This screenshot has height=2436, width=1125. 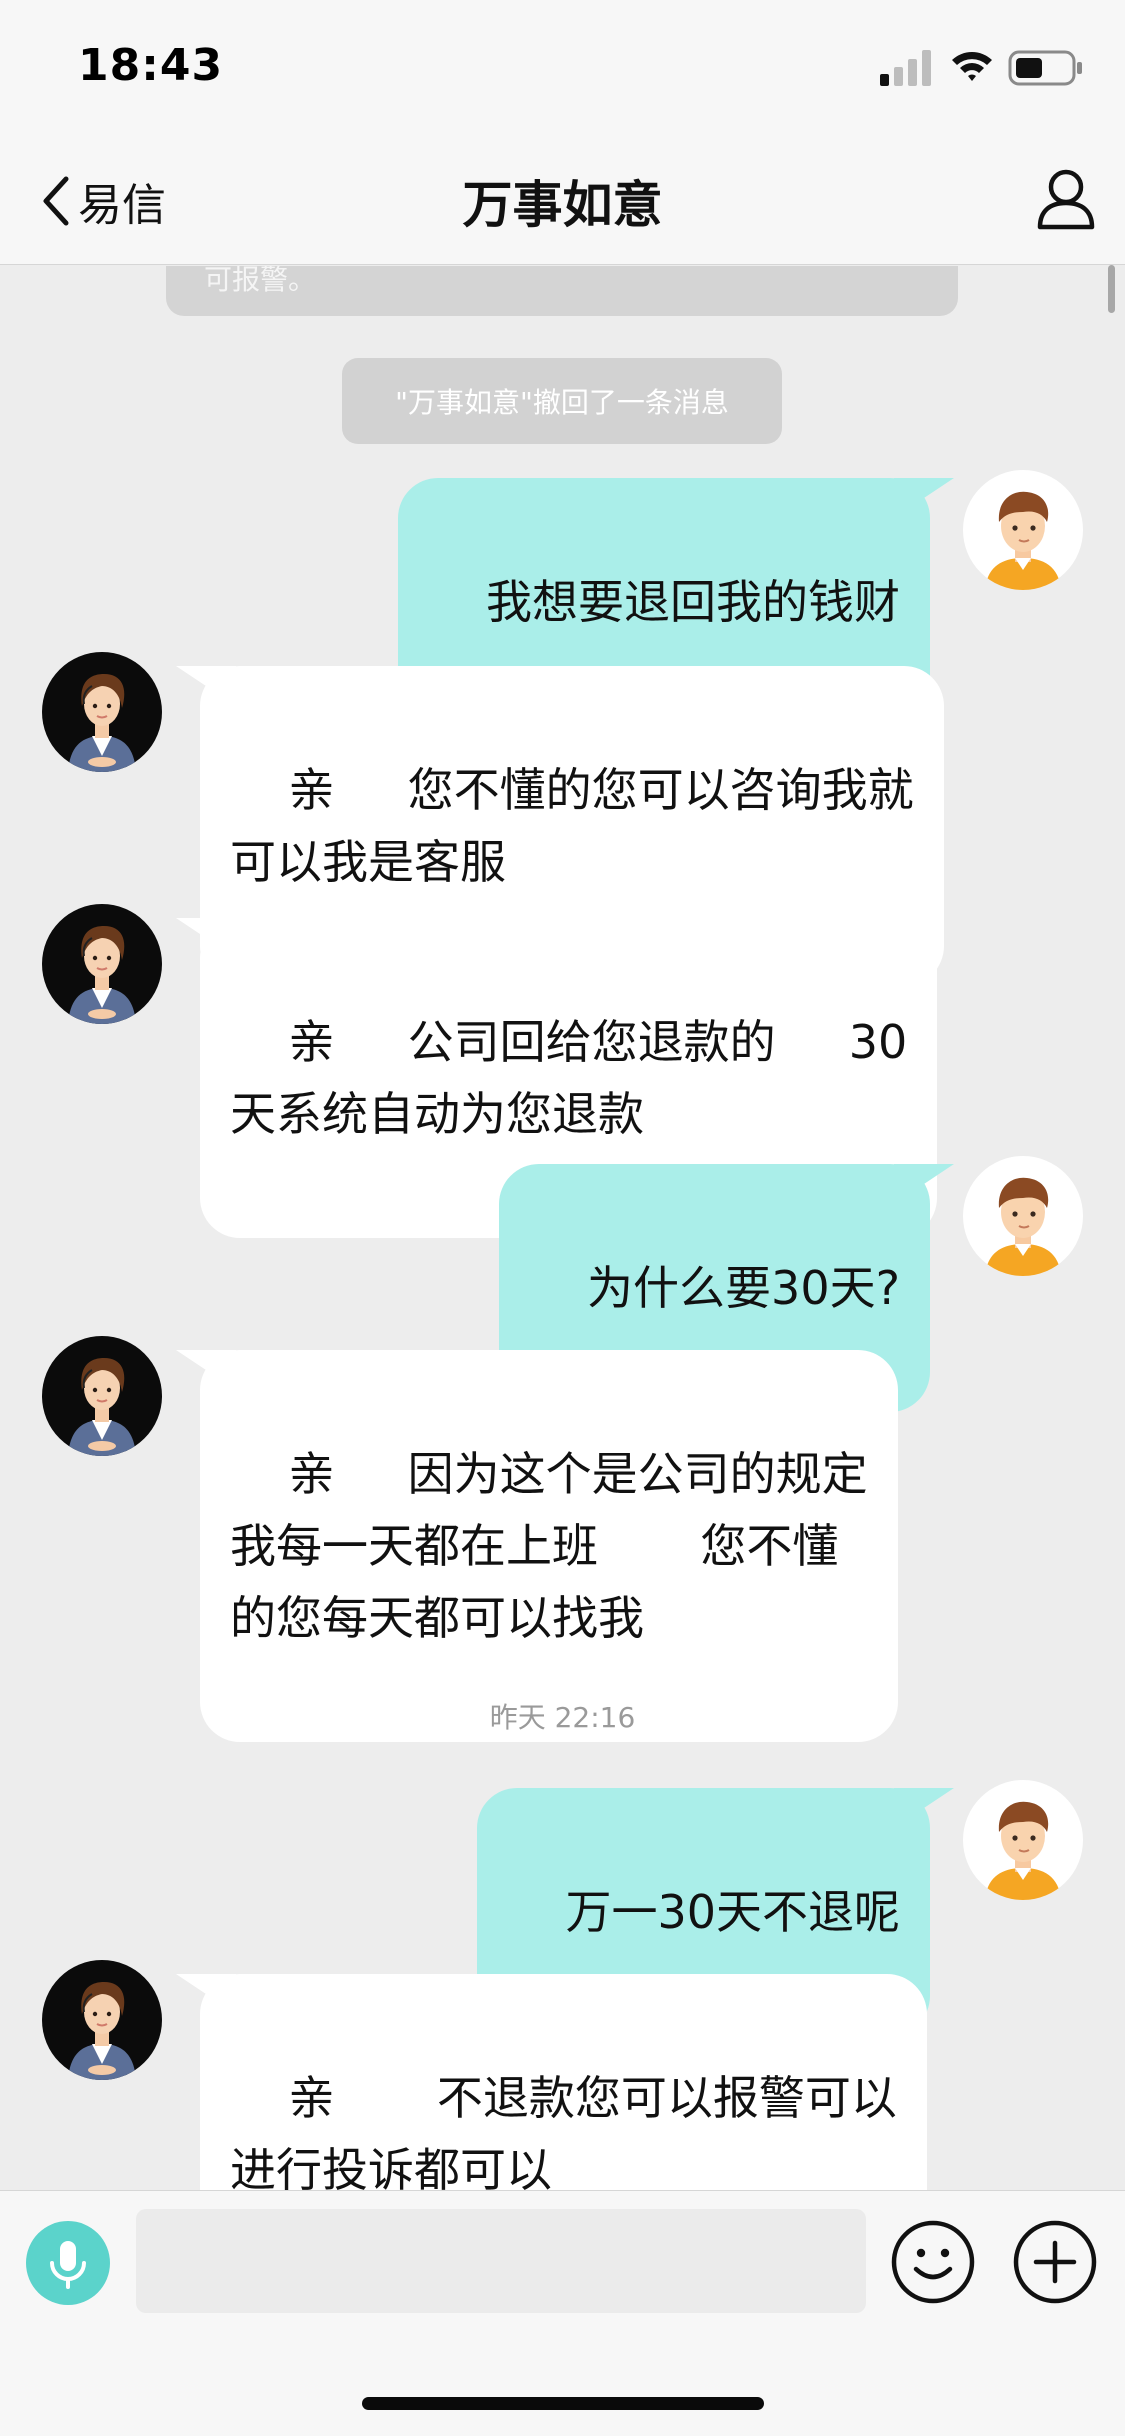 I want to click on message-text: 亲 不退款您可以报警可以 进行投诉都可以, so click(x=563, y=2130).